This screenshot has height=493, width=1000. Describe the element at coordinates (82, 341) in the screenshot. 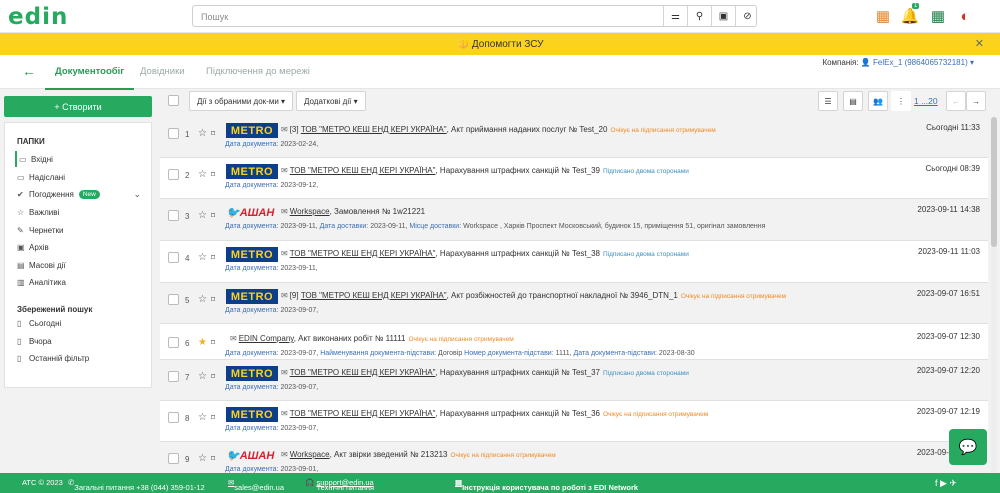

I see `saved-yesterday: ▯ Вчора` at that location.